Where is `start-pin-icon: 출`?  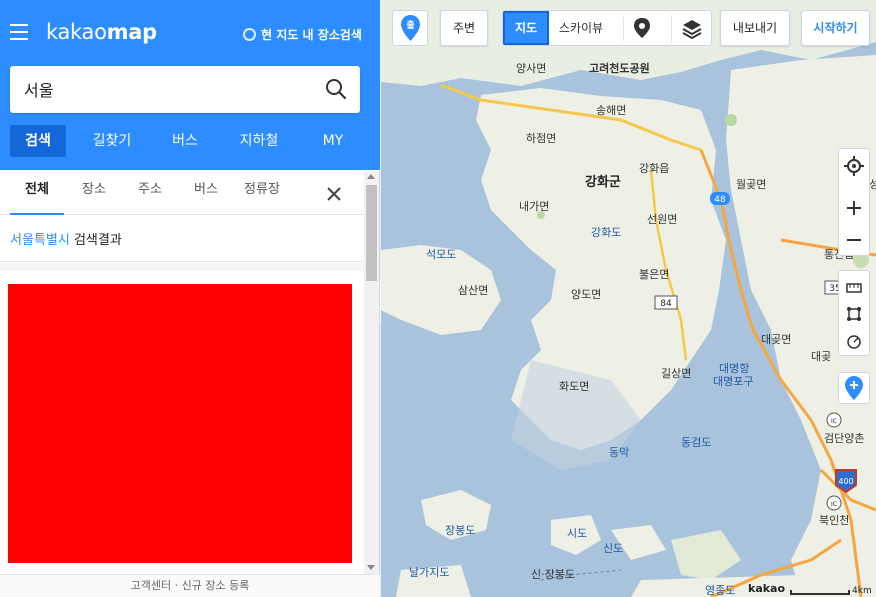
start-pin-icon: 출 is located at coordinates (410, 28).